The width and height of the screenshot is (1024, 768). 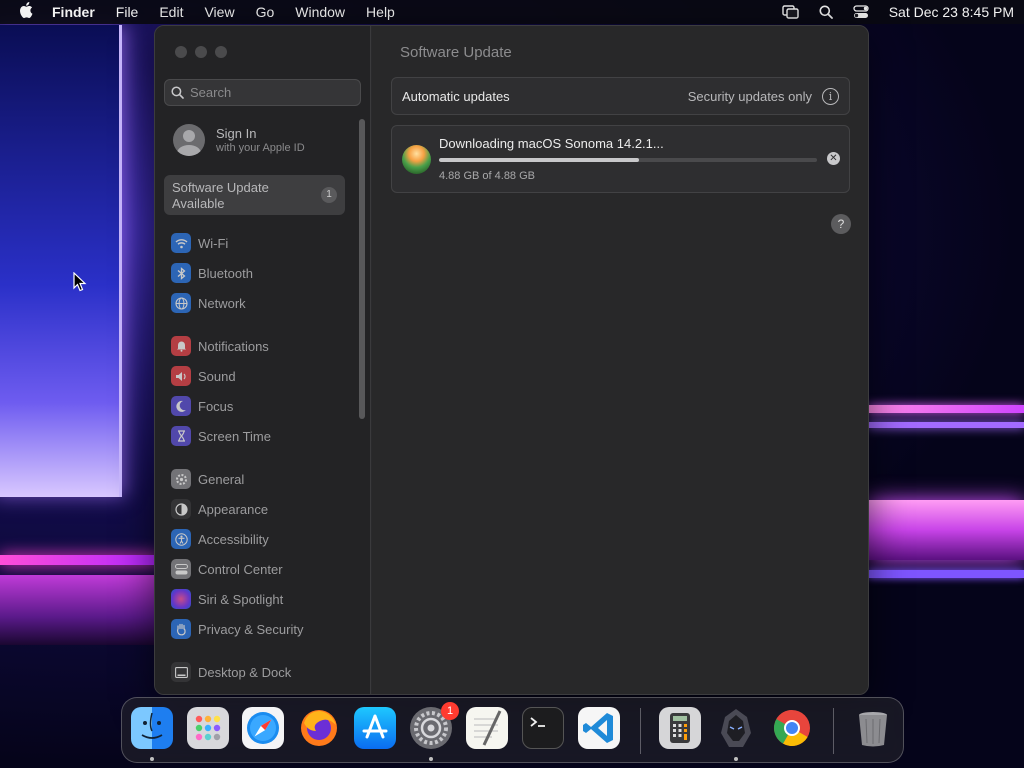 I want to click on cancel-download-button: ✕, so click(x=833, y=158).